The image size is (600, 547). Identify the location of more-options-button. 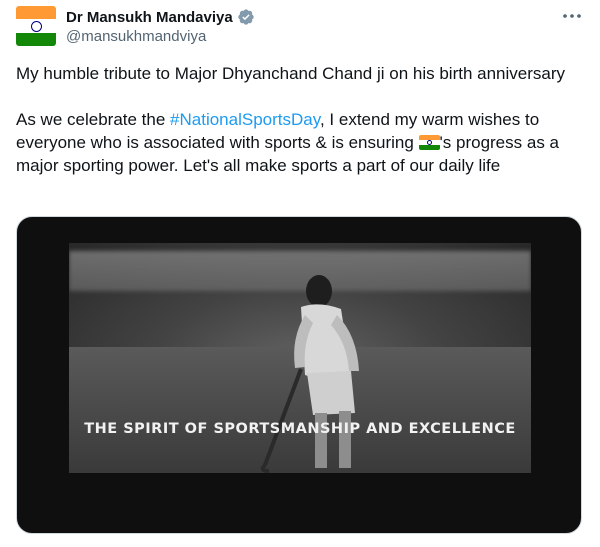
(572, 16).